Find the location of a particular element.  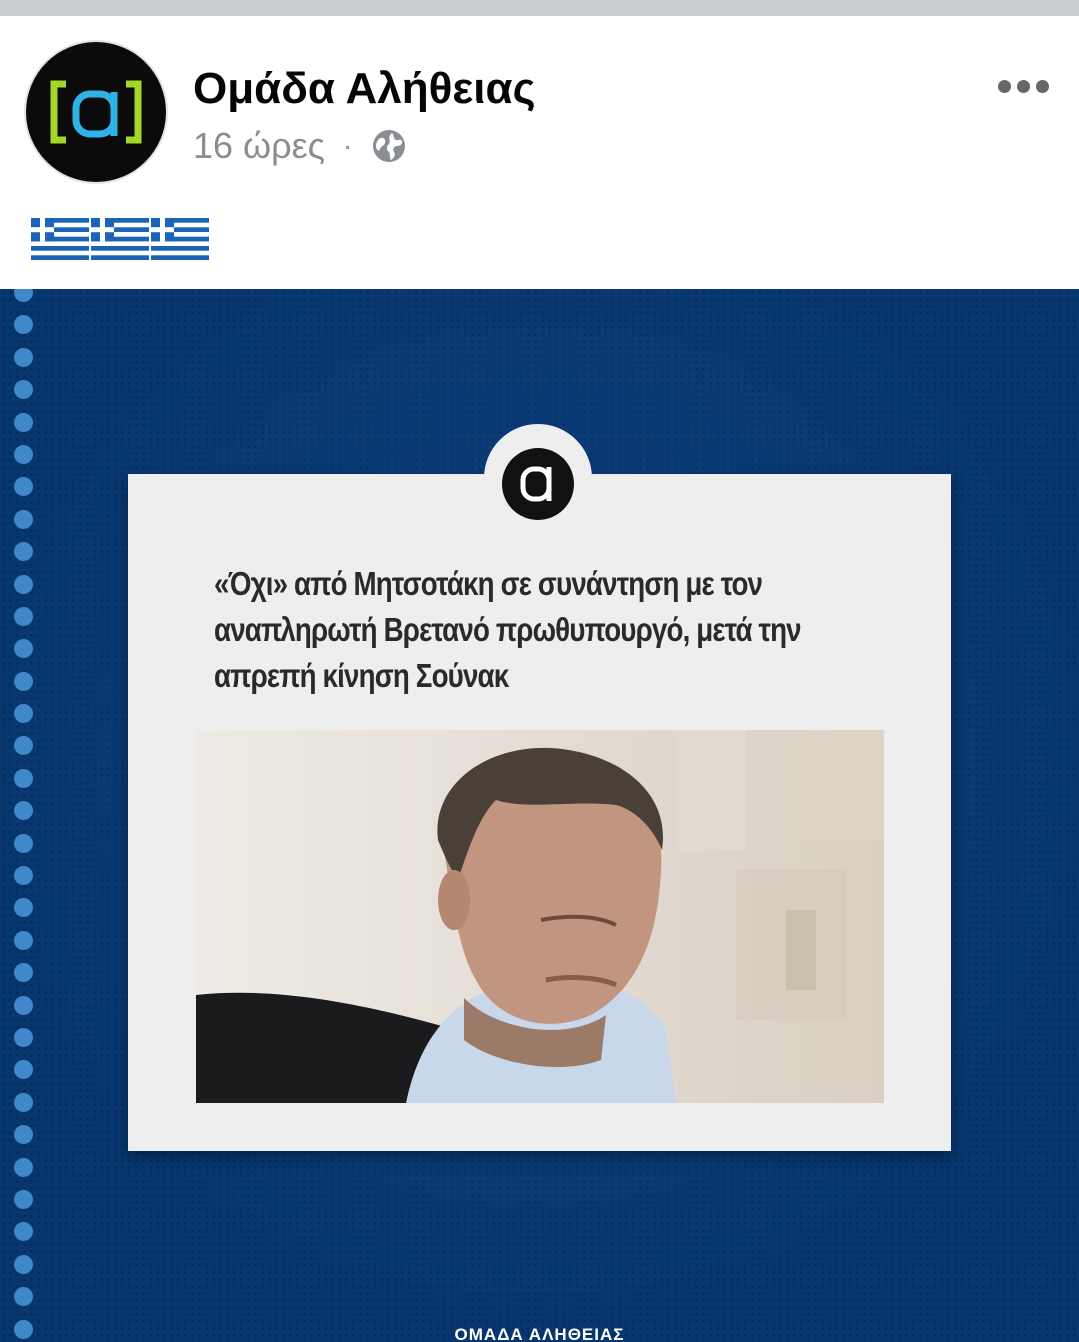

page-avatar is located at coordinates (96, 112).